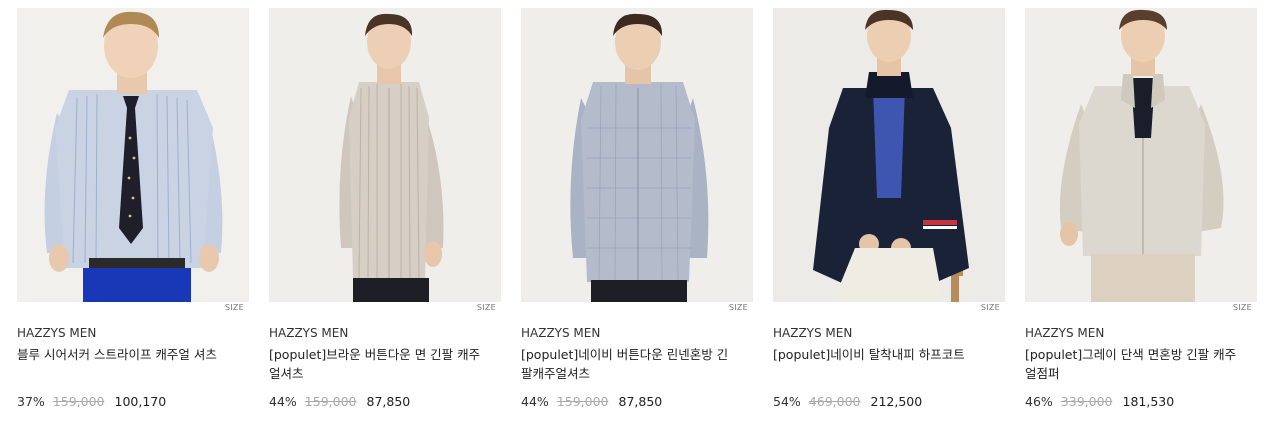 The width and height of the screenshot is (1267, 448). I want to click on discount-rate: 37%, so click(31, 401).